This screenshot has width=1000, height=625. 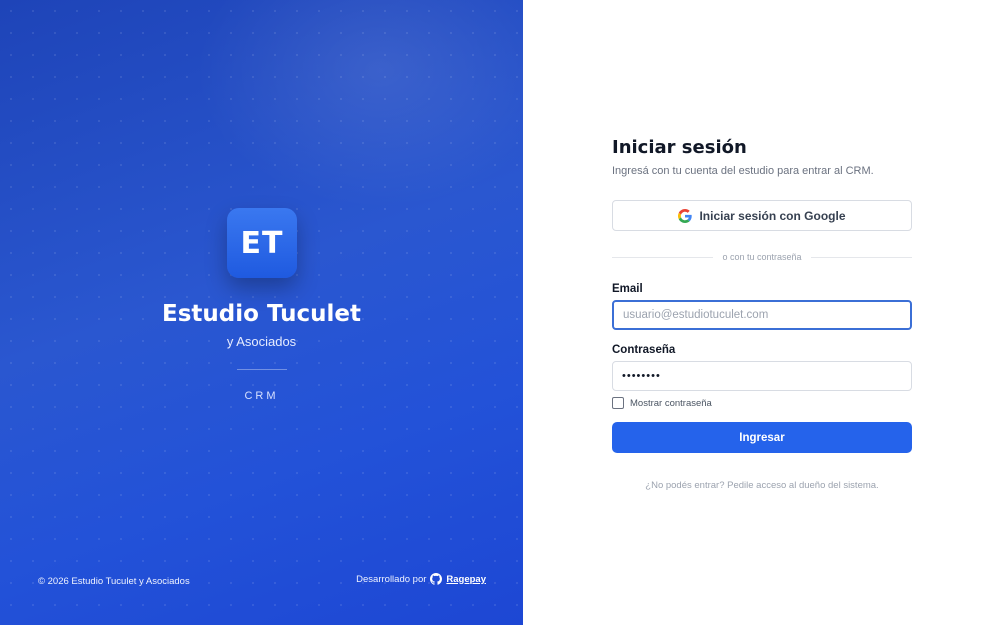 I want to click on google-signin-button: Iniciar sesión con Google, so click(x=762, y=215).